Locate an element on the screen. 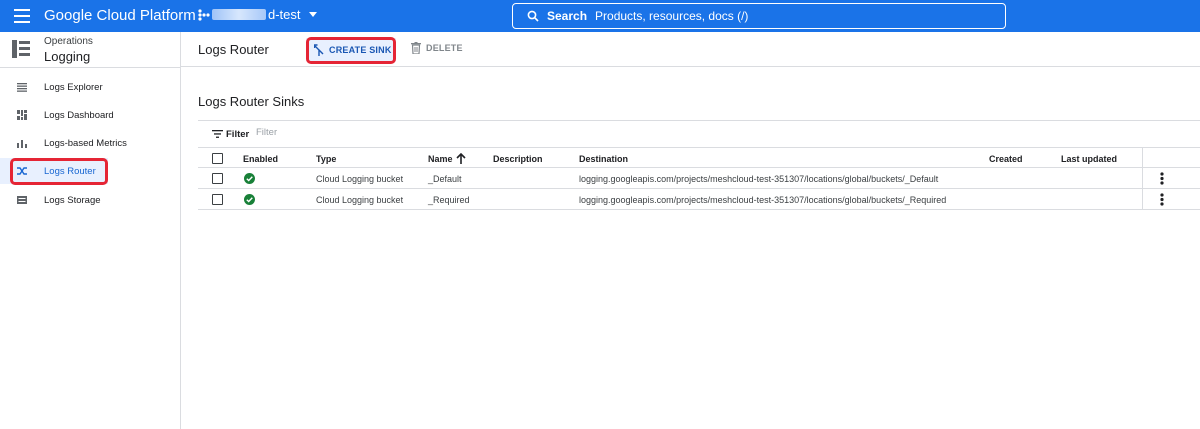 Image resolution: width=1200 pixels, height=429 pixels. project-icon is located at coordinates (204, 14).